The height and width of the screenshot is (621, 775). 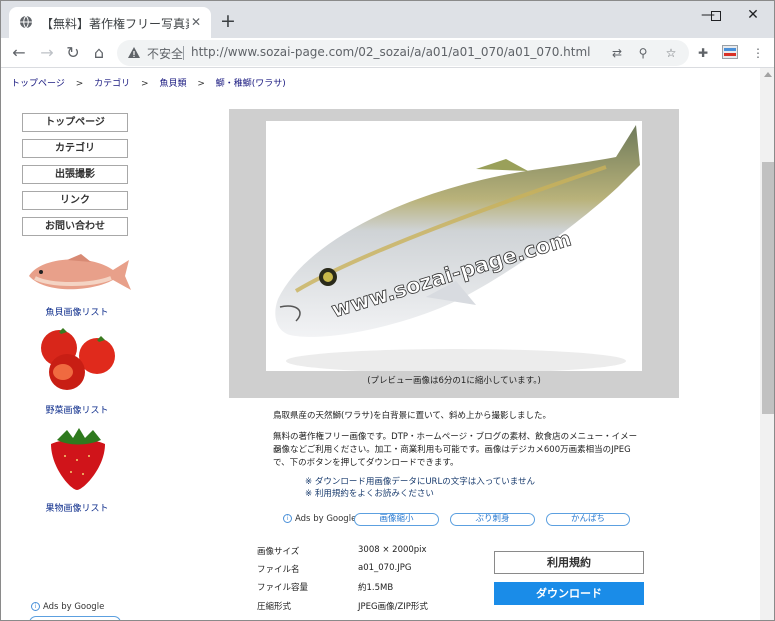 What do you see at coordinates (196, 22) in the screenshot?
I see `tab-close-icon: ✕` at bounding box center [196, 22].